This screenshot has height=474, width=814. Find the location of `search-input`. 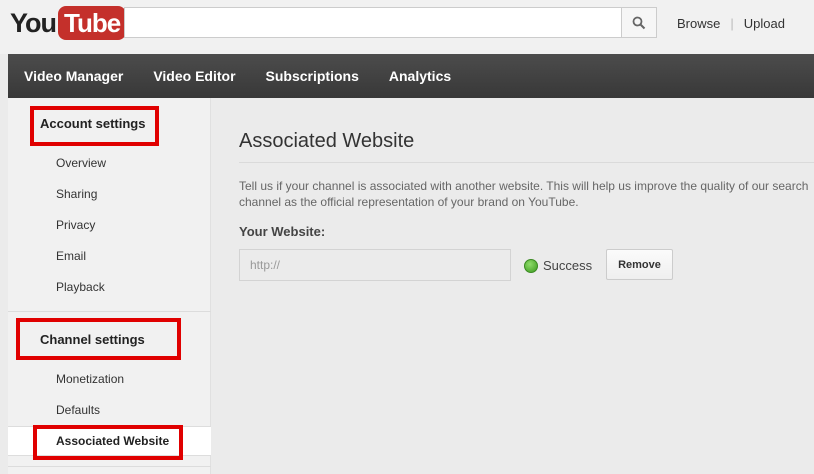

search-input is located at coordinates (373, 22).